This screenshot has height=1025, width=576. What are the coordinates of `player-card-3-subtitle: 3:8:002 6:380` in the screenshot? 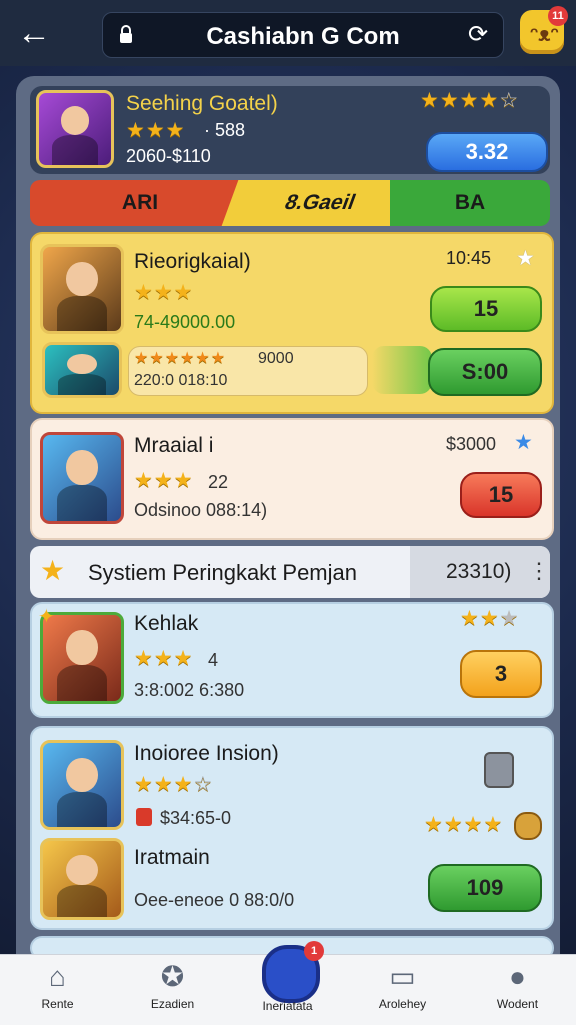 It's located at (189, 690).